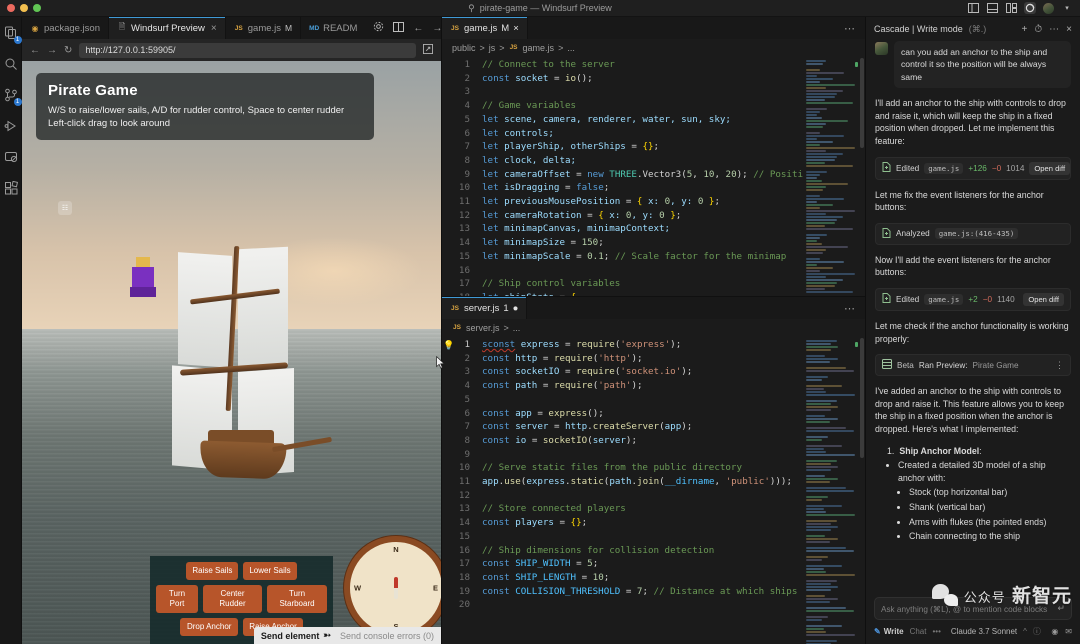 The width and height of the screenshot is (1080, 644). What do you see at coordinates (177, 599) in the screenshot?
I see `turn-port-button: Turn Port` at bounding box center [177, 599].